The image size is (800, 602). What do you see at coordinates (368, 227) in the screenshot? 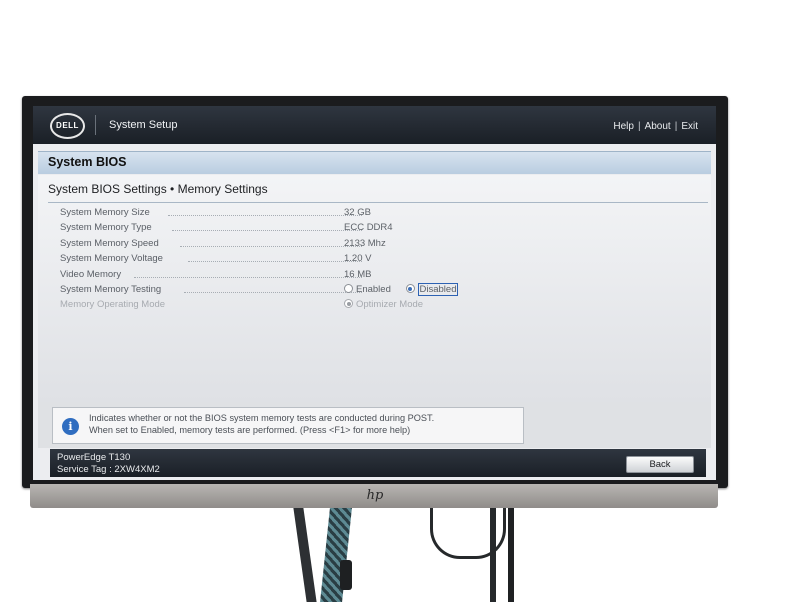
I see `setting-value: ECC DDR4` at bounding box center [368, 227].